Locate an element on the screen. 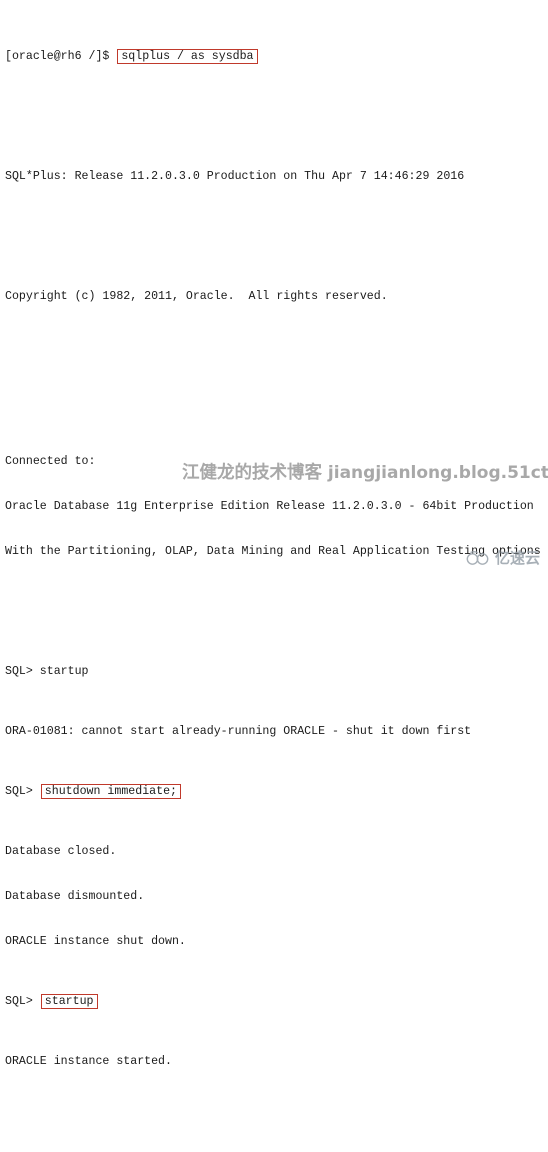  site-badge-label: 亿速云 is located at coordinates (517, 558).